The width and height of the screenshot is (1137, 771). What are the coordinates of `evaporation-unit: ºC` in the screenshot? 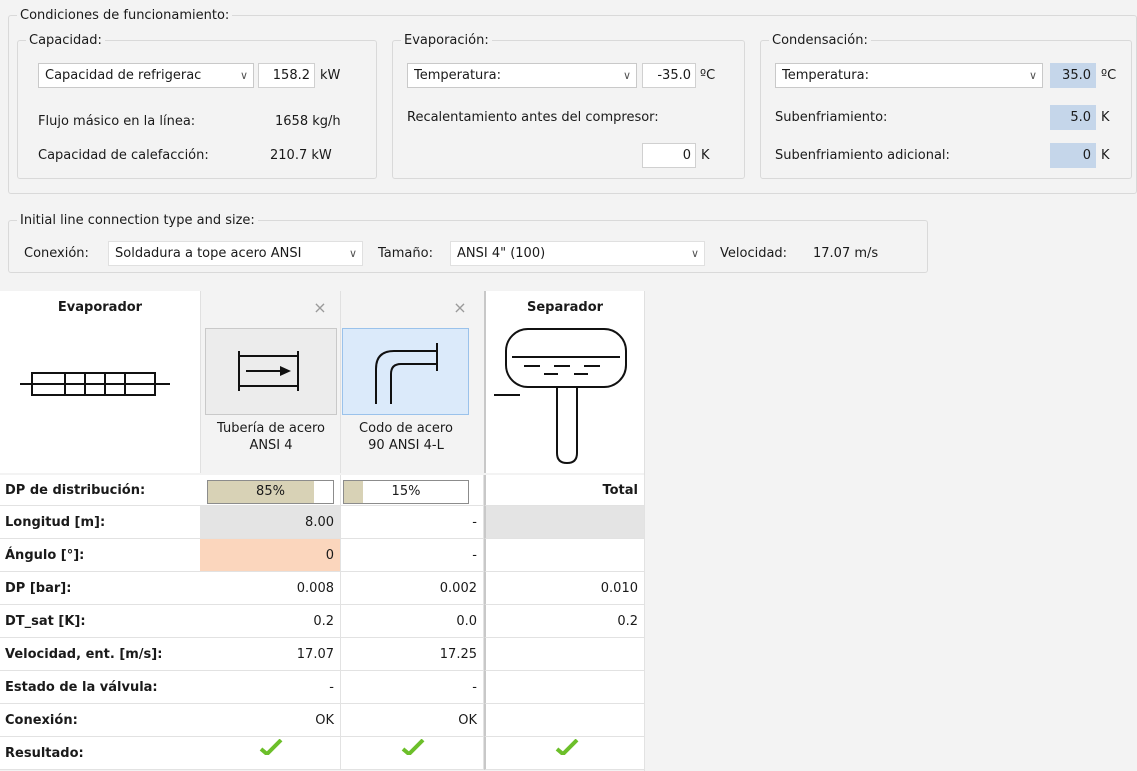 It's located at (708, 75).